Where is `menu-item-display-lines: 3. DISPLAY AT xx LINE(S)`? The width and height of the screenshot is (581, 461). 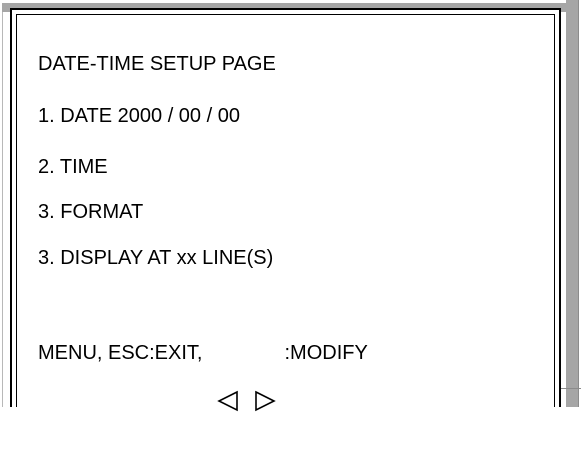 menu-item-display-lines: 3. DISPLAY AT xx LINE(S) is located at coordinates (155, 258).